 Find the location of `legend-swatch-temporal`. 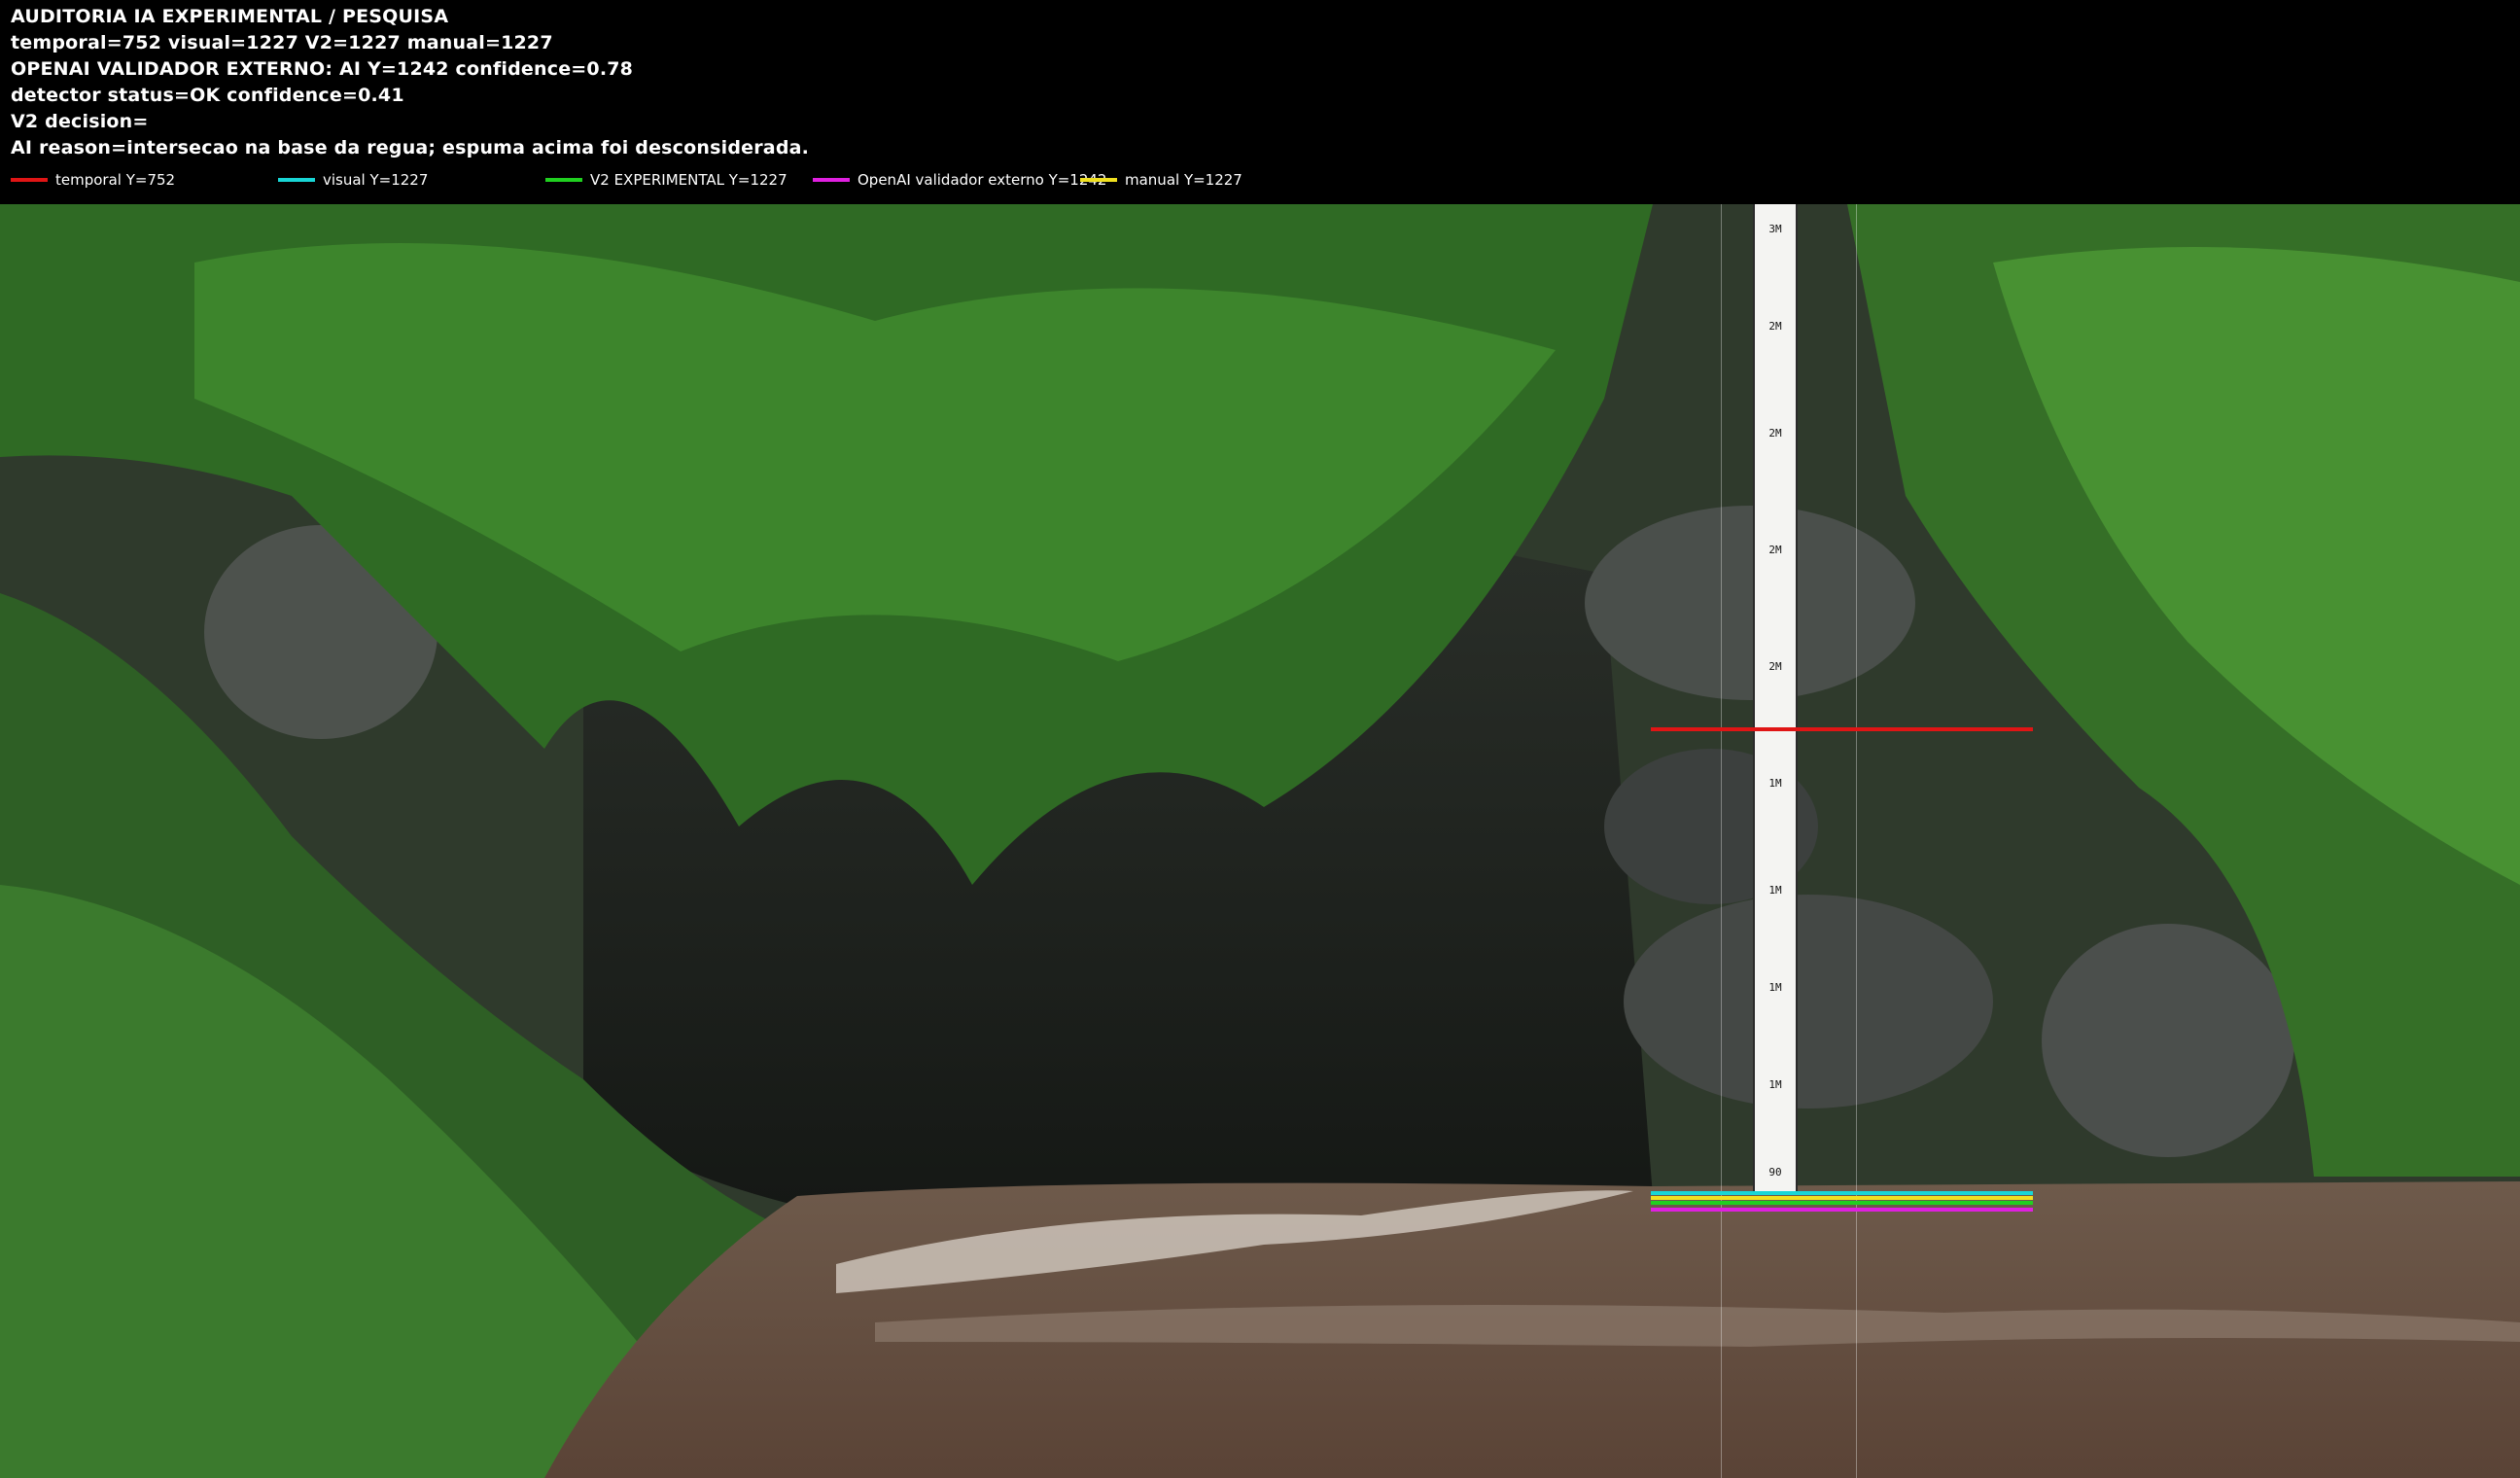

legend-swatch-temporal is located at coordinates (29, 180).